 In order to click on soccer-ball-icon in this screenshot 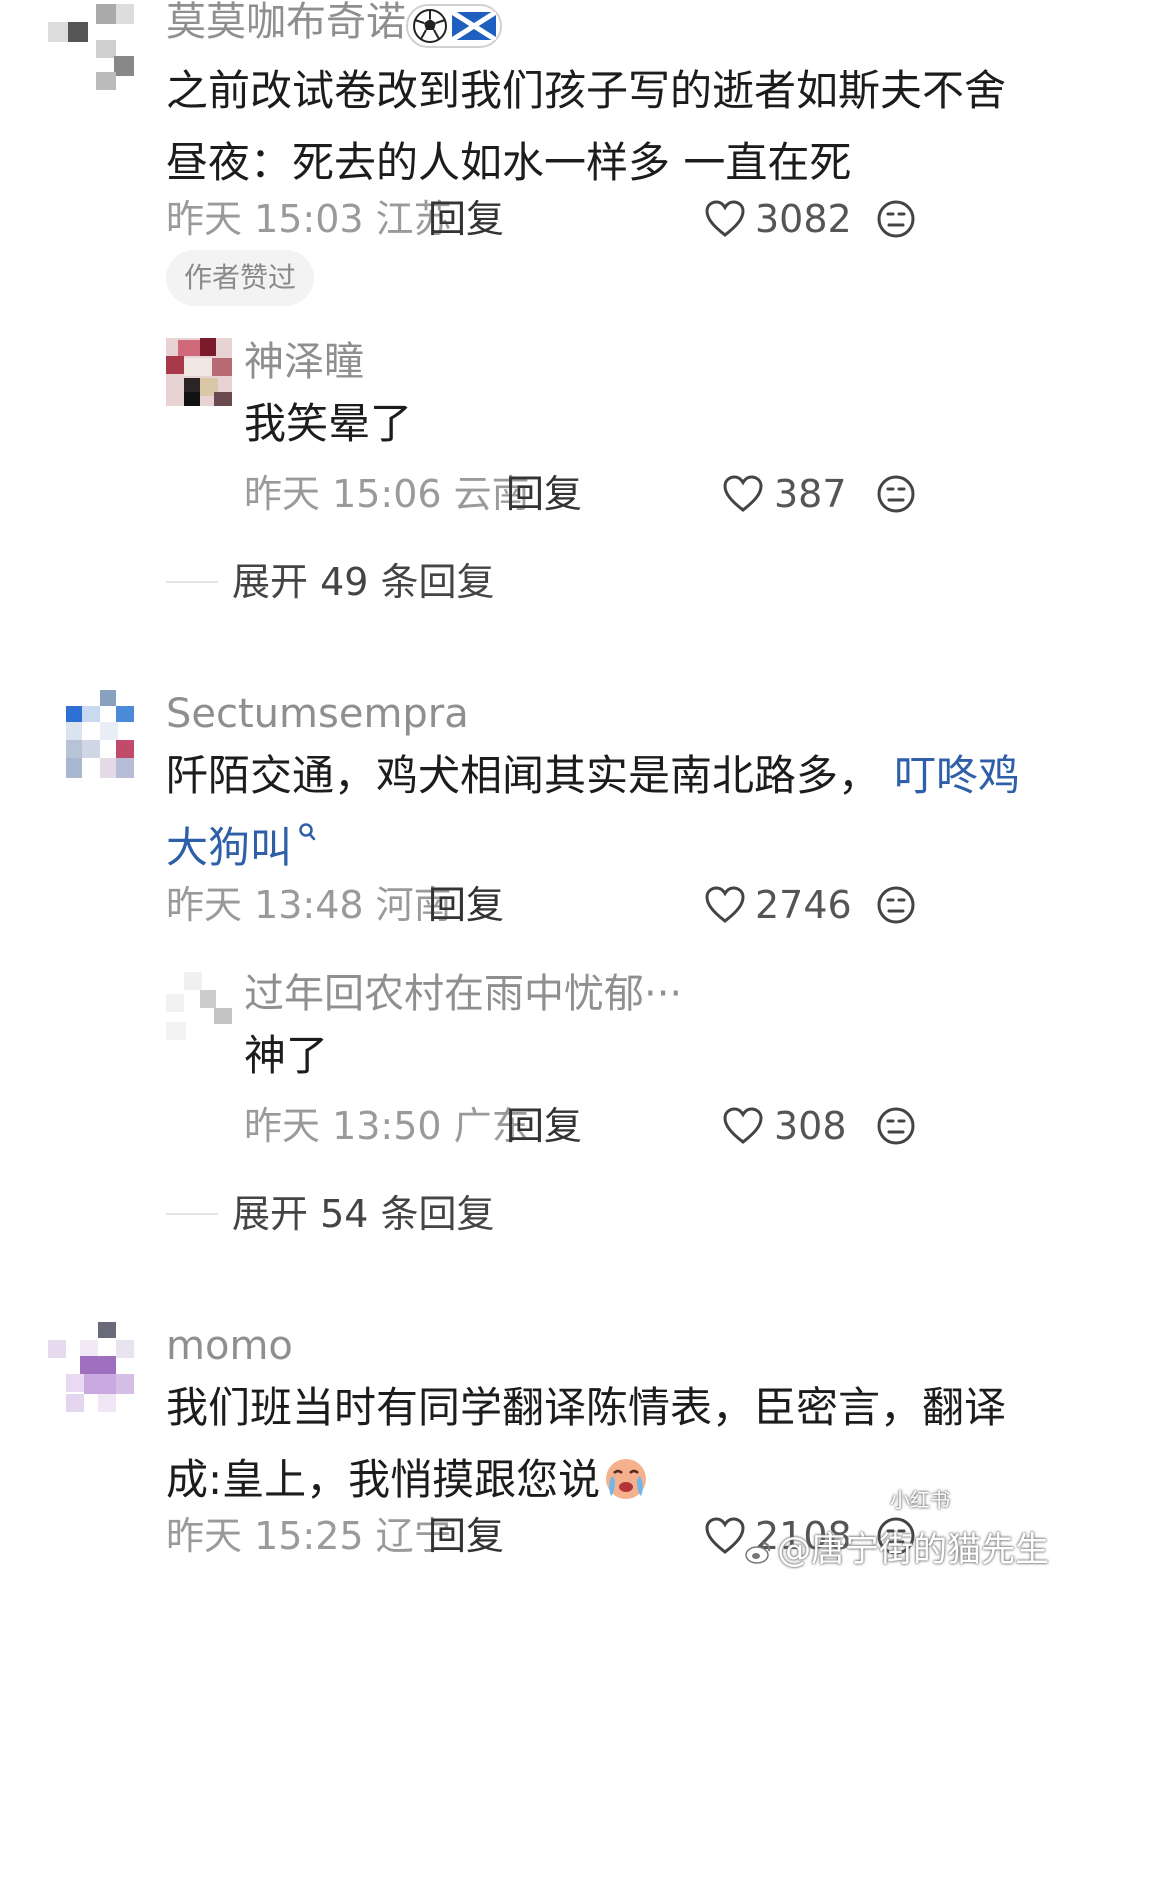, I will do `click(430, 26)`.